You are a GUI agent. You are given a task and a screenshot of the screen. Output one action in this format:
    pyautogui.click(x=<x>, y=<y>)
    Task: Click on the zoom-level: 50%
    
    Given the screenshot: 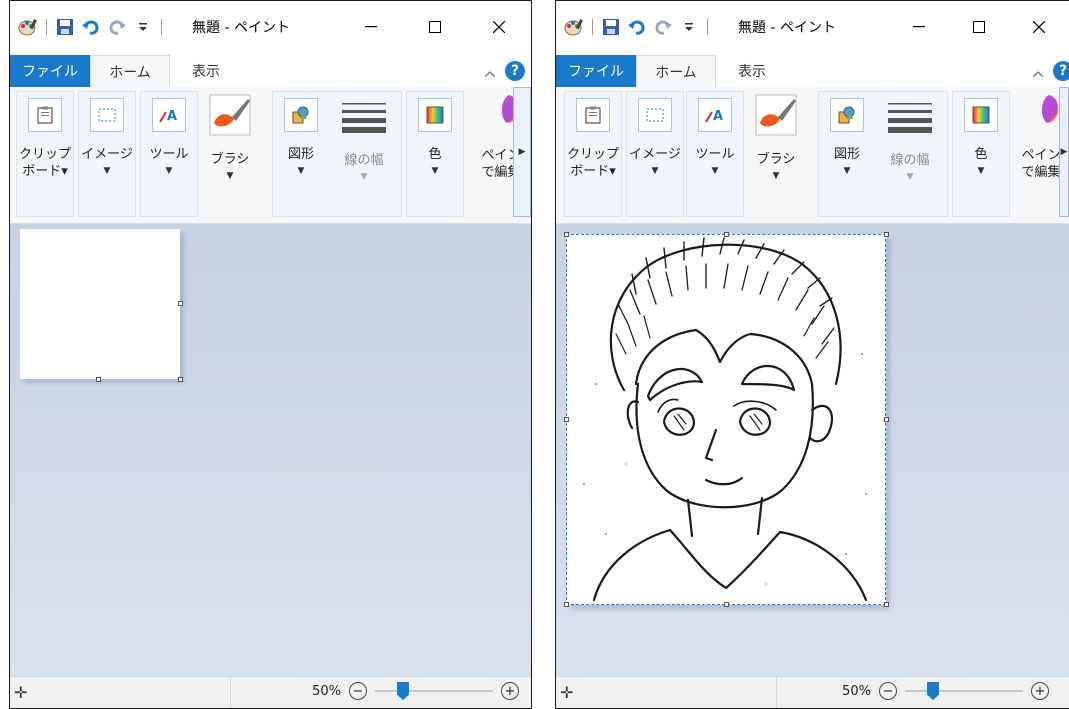 What is the action you would take?
    pyautogui.click(x=326, y=691)
    